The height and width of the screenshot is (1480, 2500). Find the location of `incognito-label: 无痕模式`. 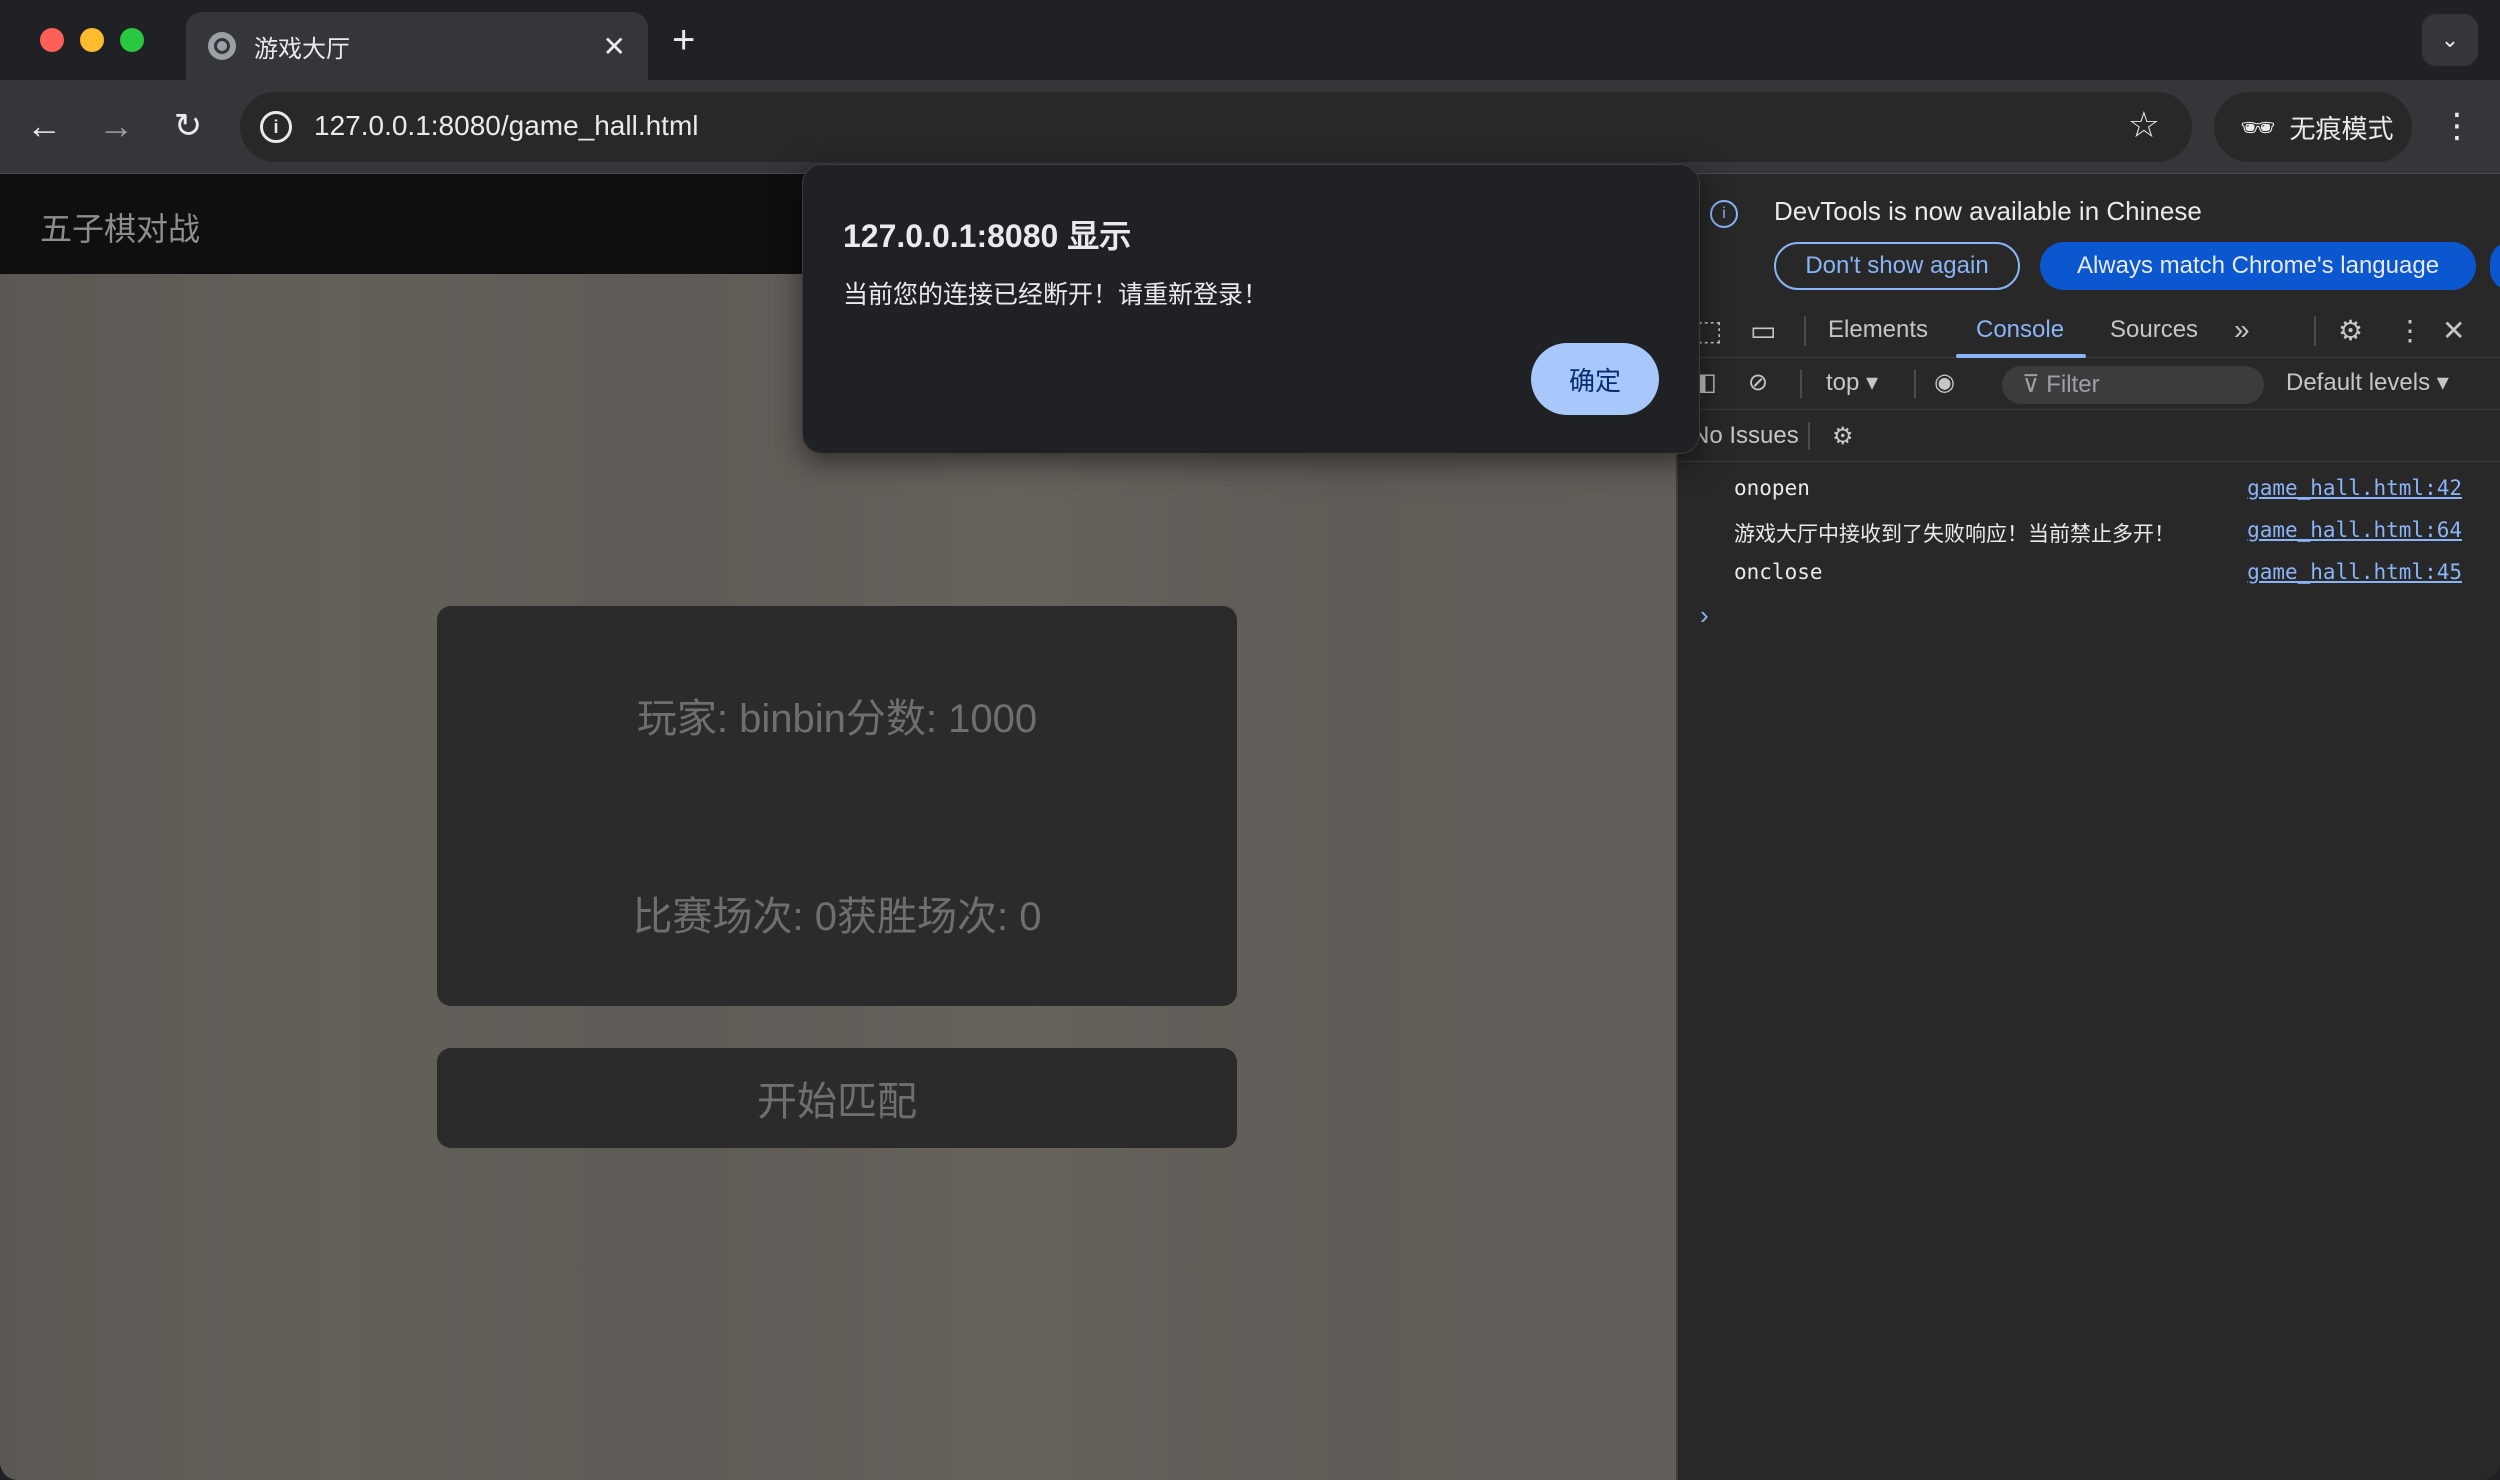

incognito-label: 无痕模式 is located at coordinates (2341, 128).